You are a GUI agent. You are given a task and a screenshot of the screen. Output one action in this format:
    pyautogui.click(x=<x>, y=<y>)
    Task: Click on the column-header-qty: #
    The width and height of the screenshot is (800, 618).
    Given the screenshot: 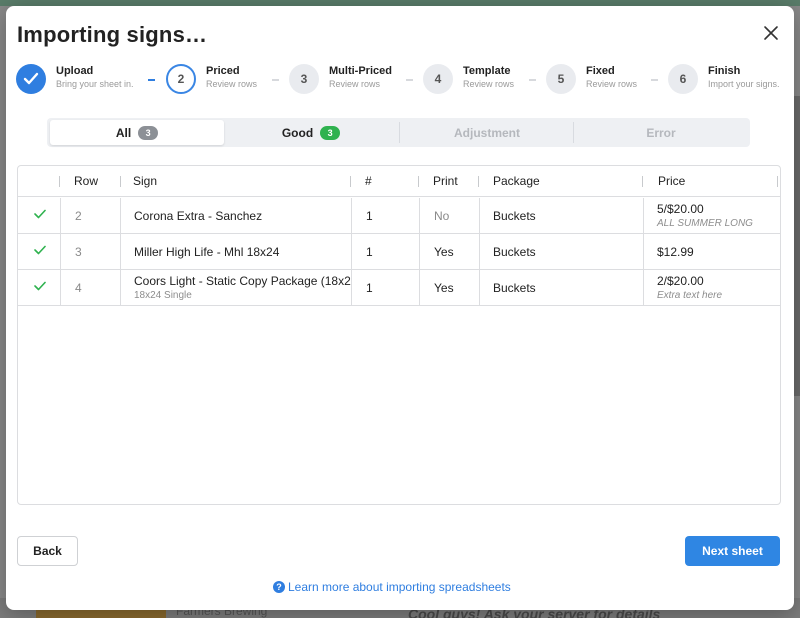 What is the action you would take?
    pyautogui.click(x=368, y=181)
    